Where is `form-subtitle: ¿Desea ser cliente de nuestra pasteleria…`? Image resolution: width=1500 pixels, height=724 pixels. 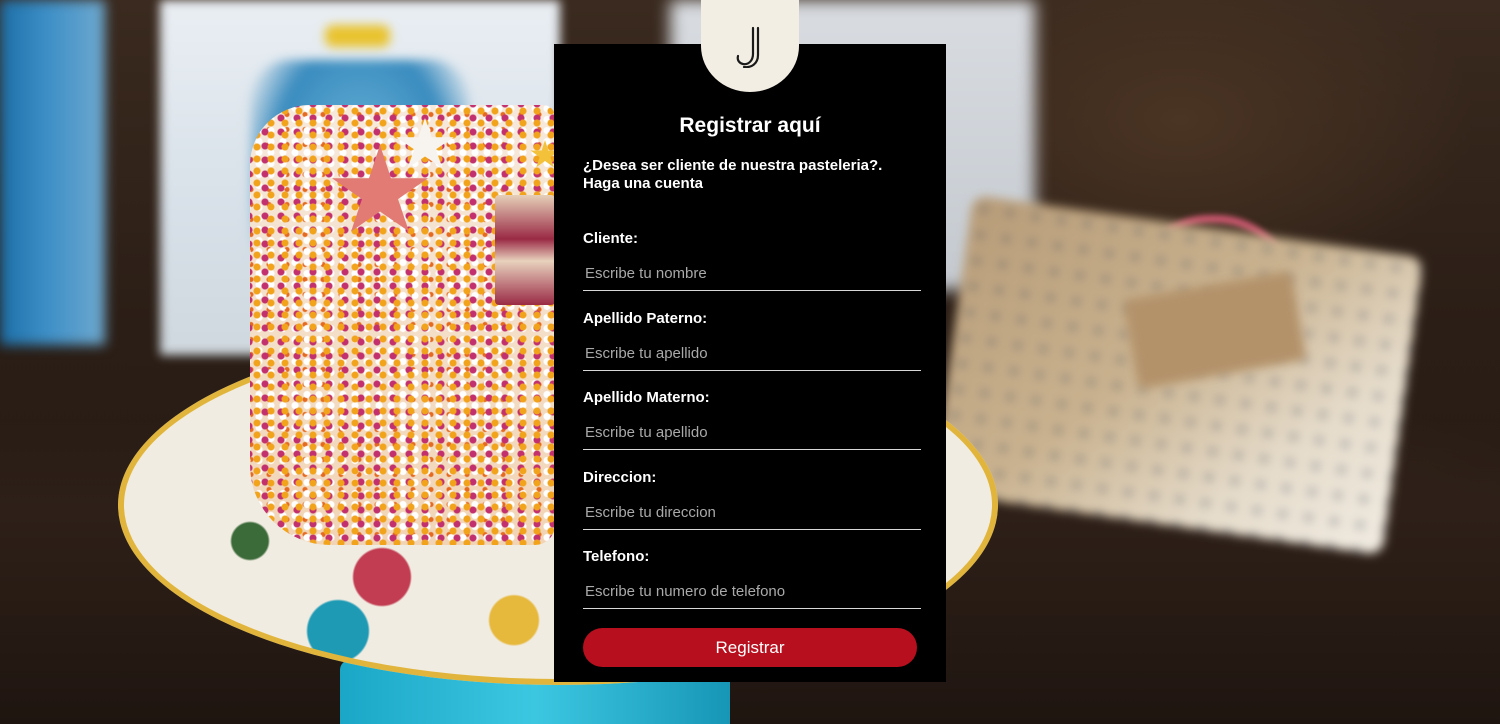 form-subtitle: ¿Desea ser cliente de nuestra pasteleria… is located at coordinates (752, 175).